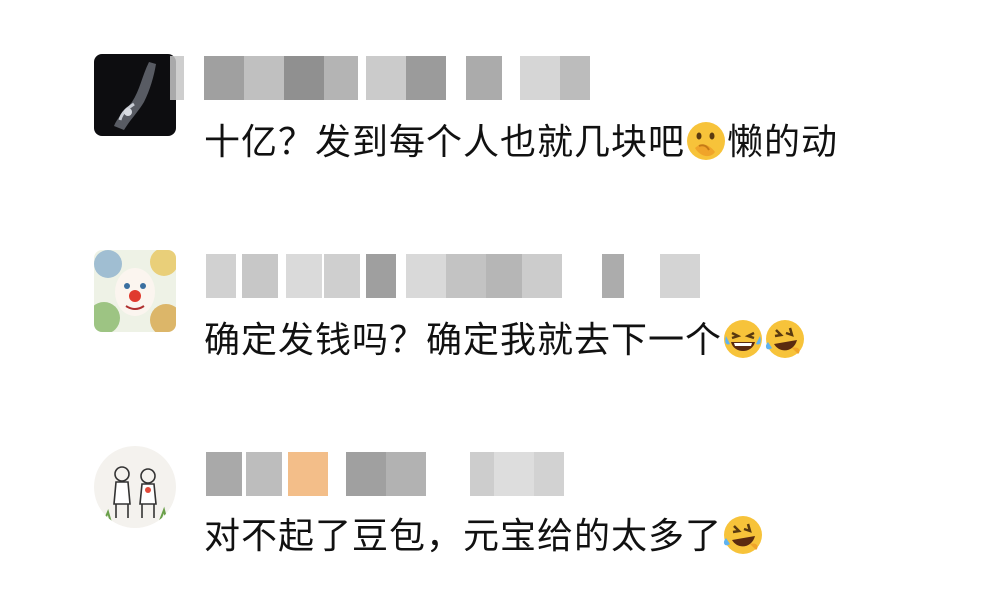 This screenshot has height=604, width=986. Describe the element at coordinates (783, 142) in the screenshot. I see `comment-text-tail: 懒的动` at that location.